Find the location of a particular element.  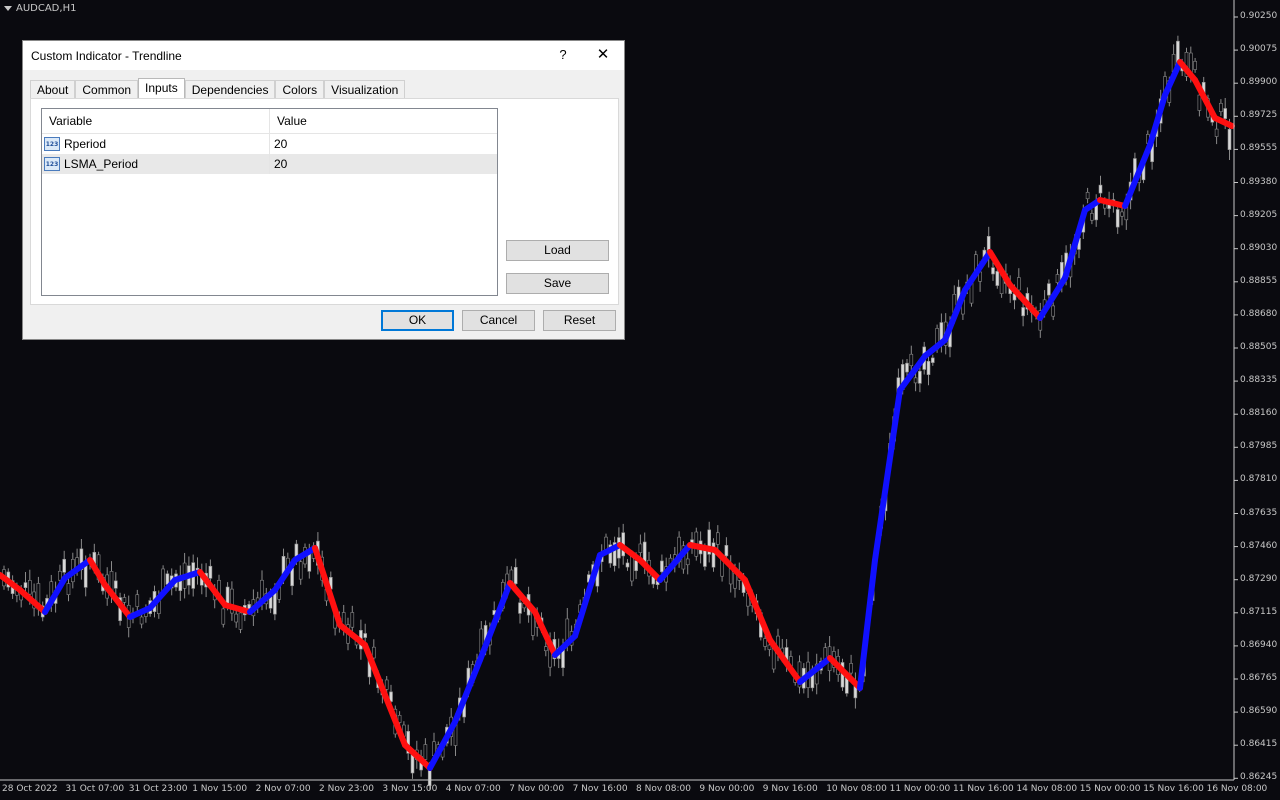

time-tick-label: 15 Nov 00:00 is located at coordinates (1110, 789).